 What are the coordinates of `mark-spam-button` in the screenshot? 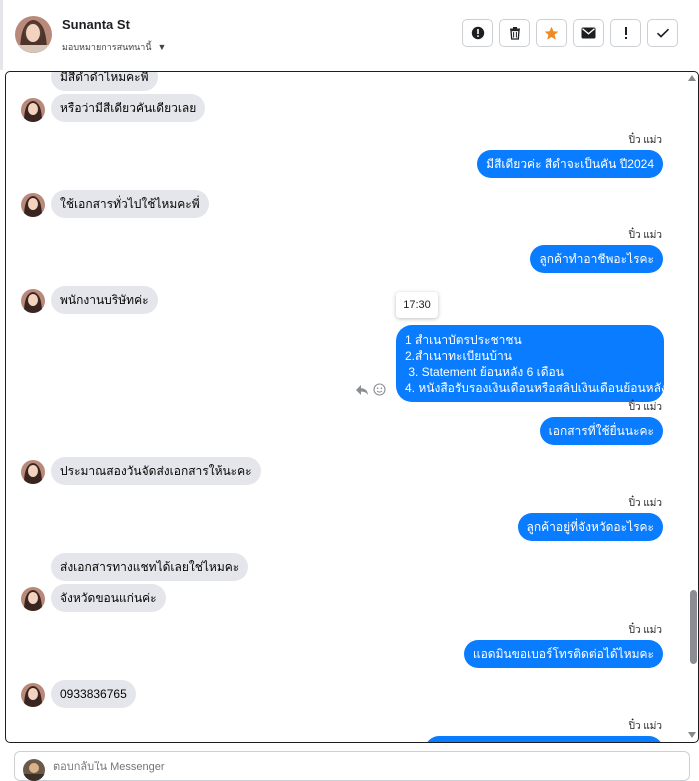 It's located at (477, 33).